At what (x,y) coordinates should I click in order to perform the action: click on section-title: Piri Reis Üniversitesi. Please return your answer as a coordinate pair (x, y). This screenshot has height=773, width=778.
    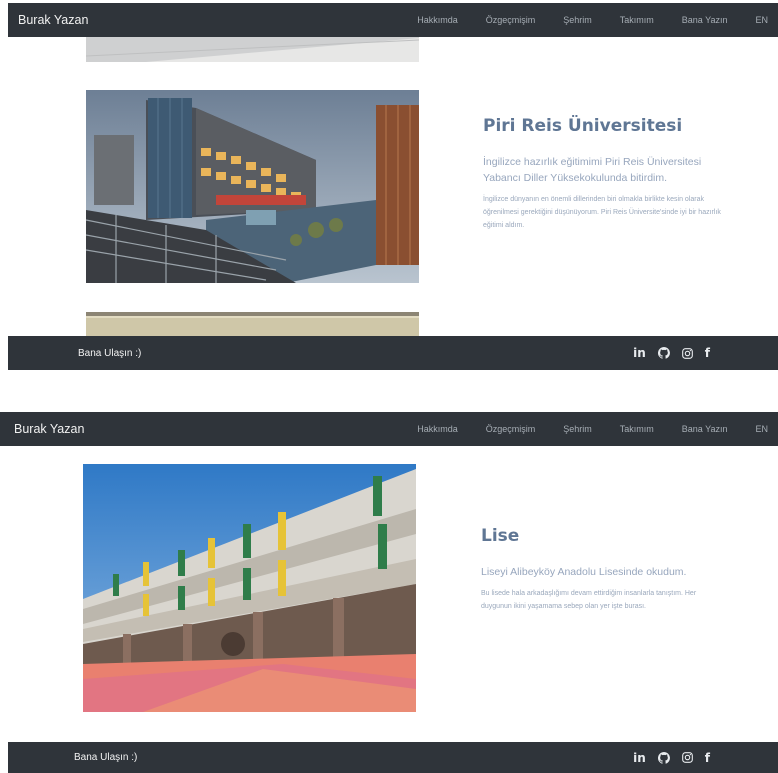
    Looking at the image, I should click on (583, 126).